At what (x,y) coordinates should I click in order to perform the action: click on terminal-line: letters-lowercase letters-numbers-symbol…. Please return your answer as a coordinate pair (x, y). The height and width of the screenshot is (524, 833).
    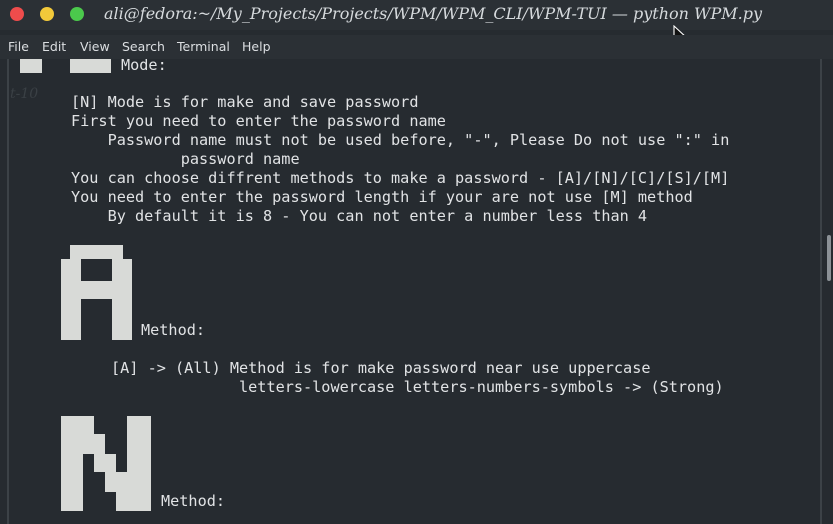
    Looking at the image, I should click on (417, 387).